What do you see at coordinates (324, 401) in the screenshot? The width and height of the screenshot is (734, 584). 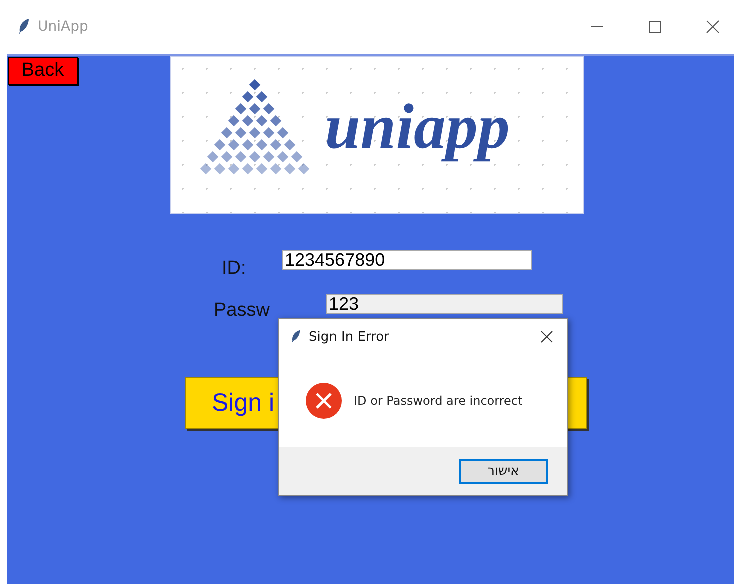 I see `error-icon` at bounding box center [324, 401].